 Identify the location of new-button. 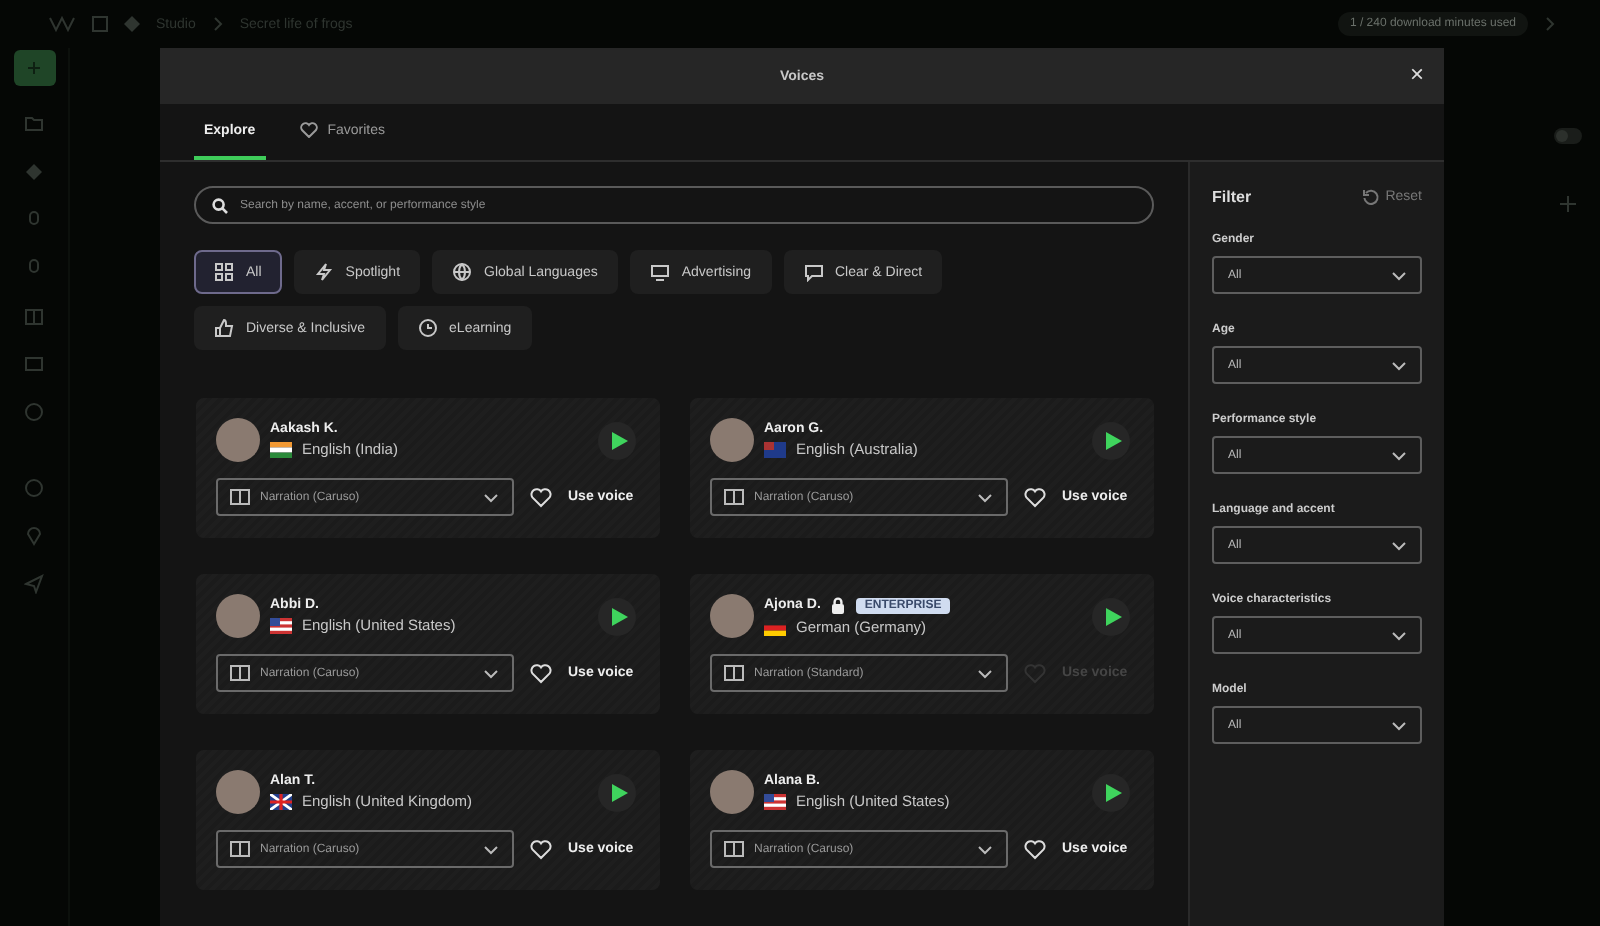
(34, 68).